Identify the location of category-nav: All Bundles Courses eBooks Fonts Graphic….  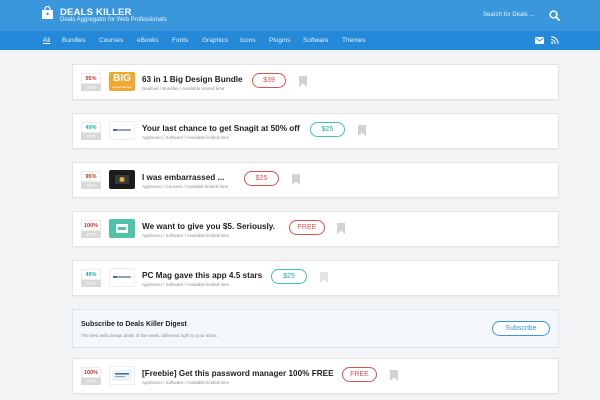
(300, 40).